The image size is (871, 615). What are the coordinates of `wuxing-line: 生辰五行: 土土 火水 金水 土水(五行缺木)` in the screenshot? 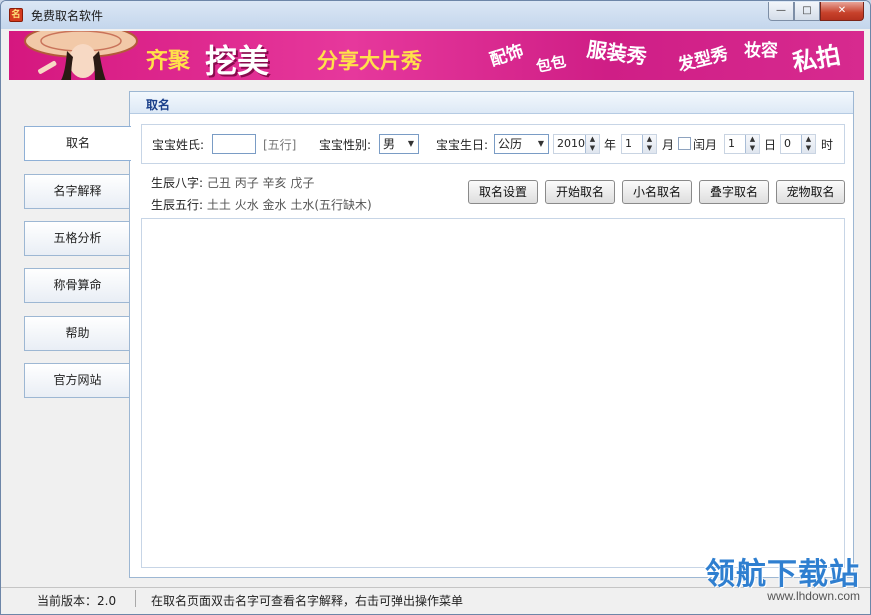 It's located at (261, 204).